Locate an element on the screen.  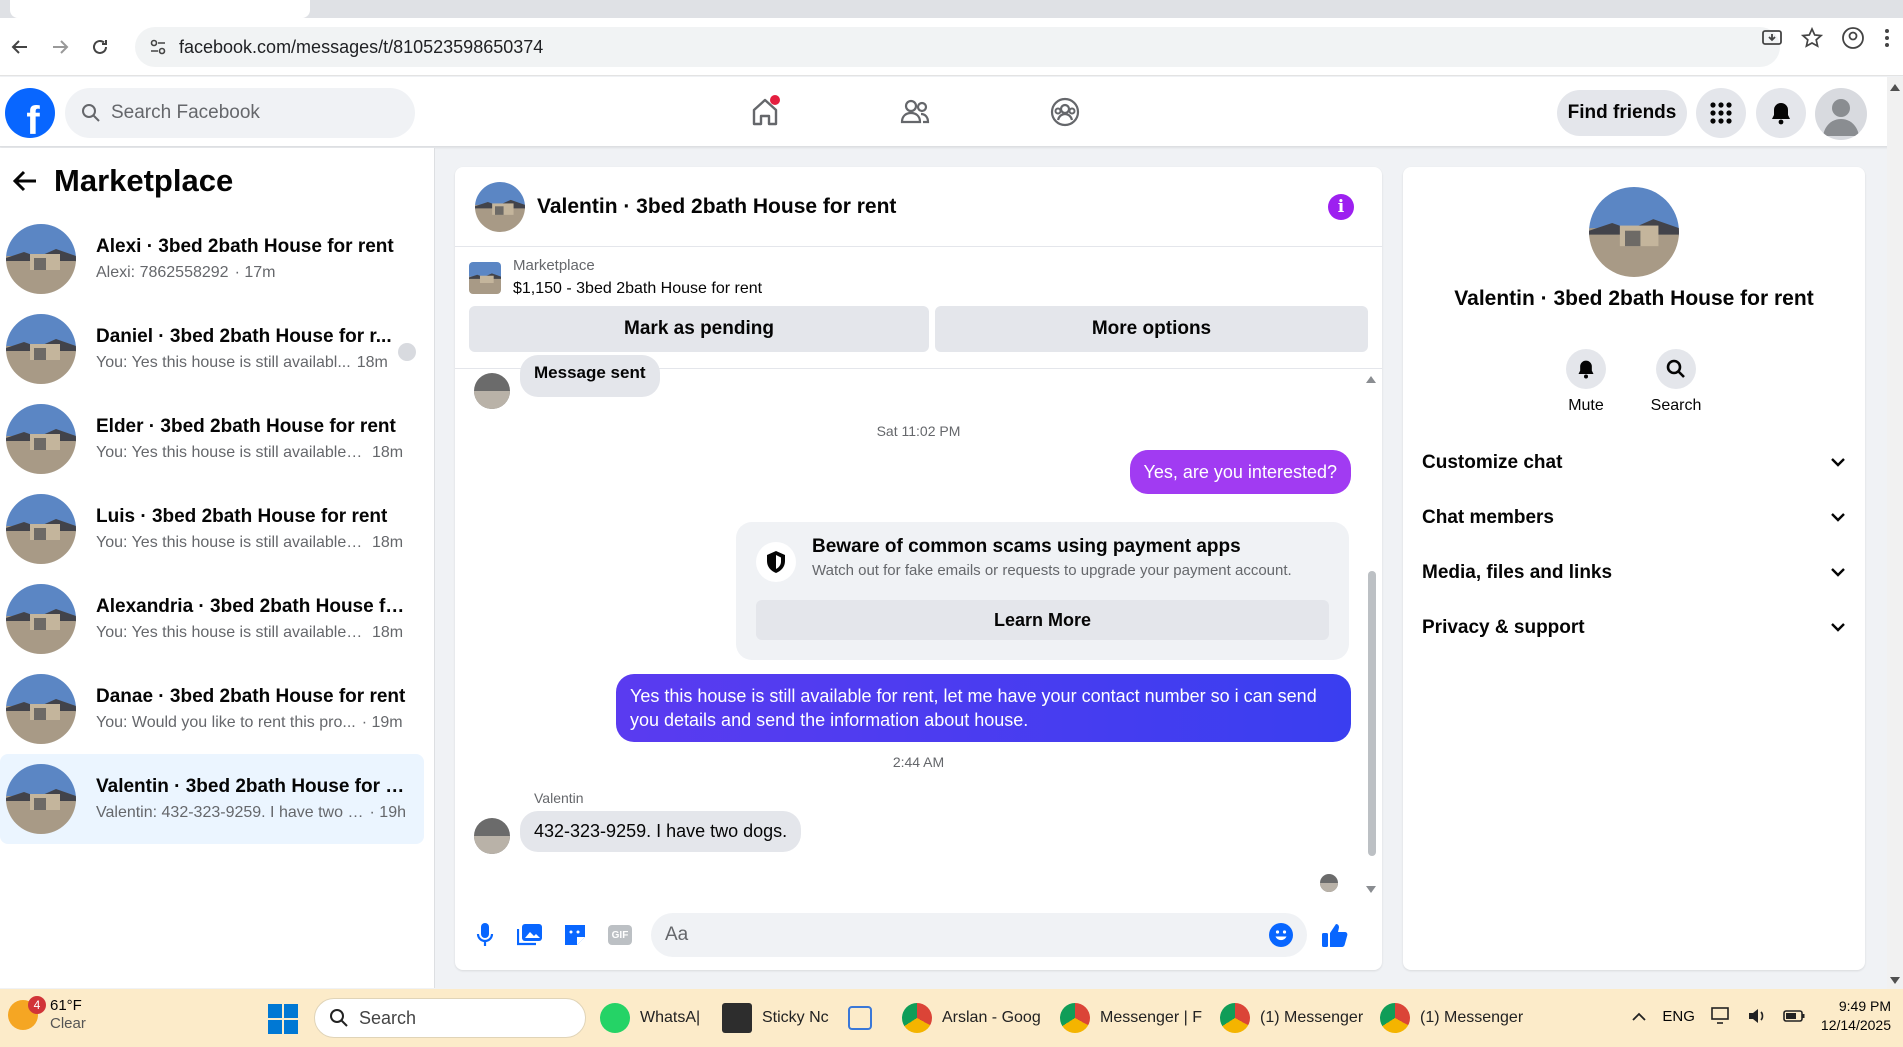
forward-icon is located at coordinates (60, 47).